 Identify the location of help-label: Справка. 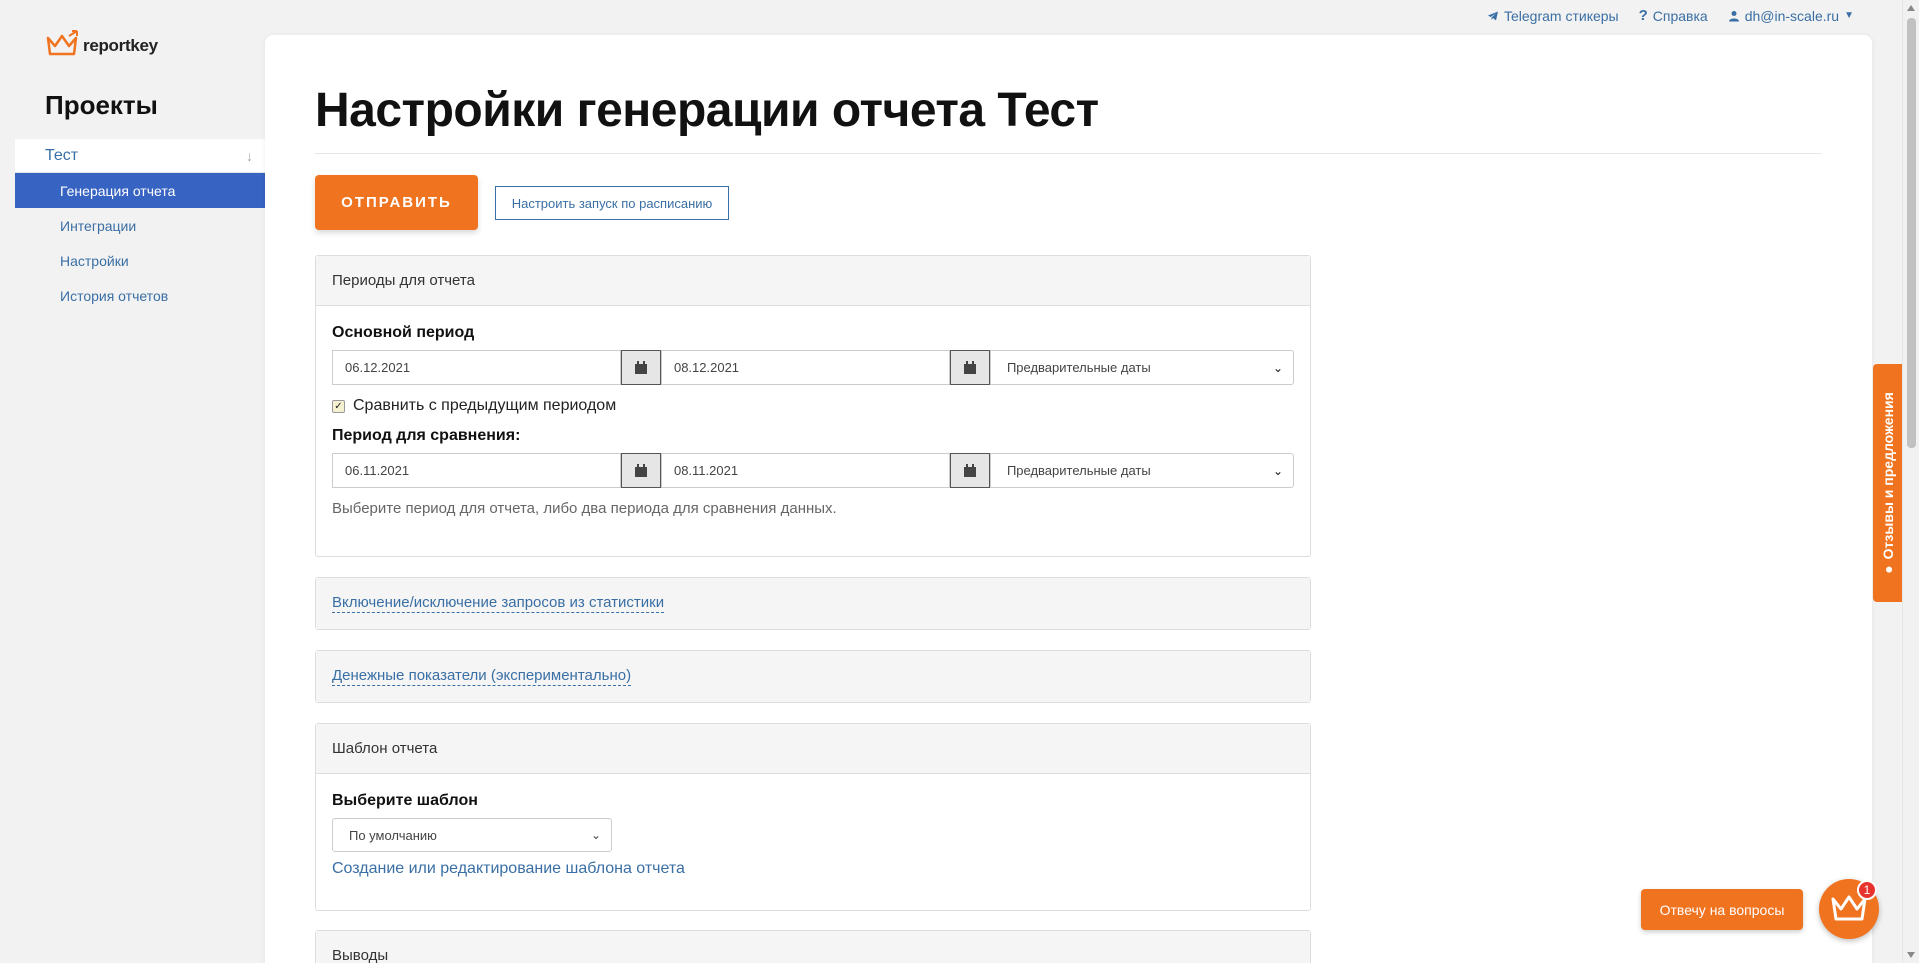
(1680, 15).